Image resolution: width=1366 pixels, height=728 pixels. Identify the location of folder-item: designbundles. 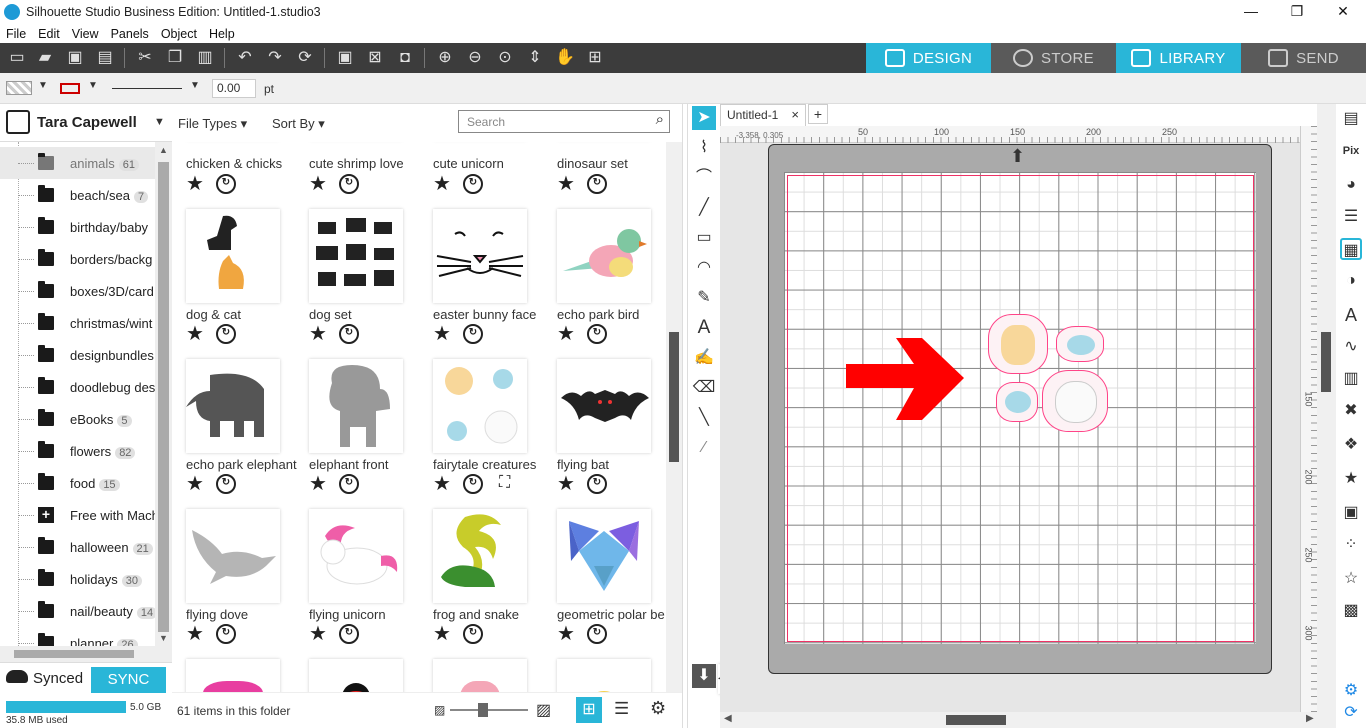
(77, 355).